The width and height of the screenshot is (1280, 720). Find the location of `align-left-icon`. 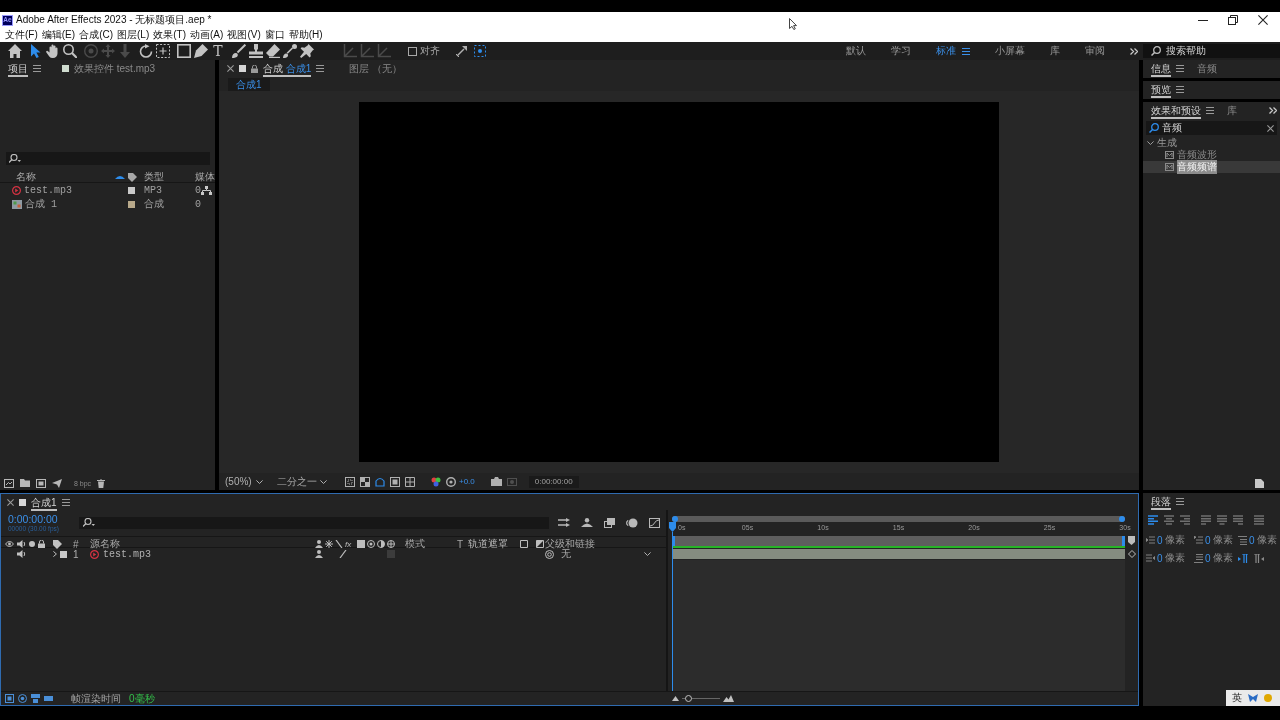

align-left-icon is located at coordinates (1153, 520).